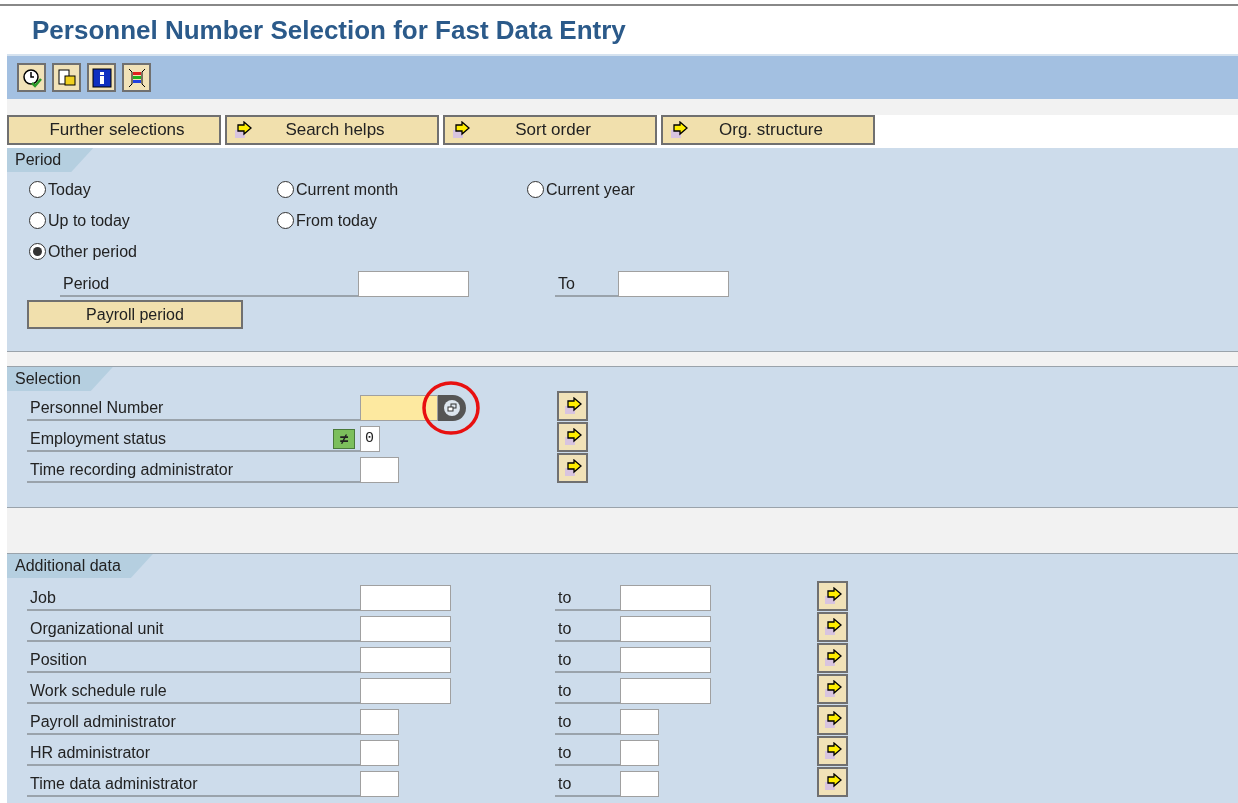 This screenshot has width=1238, height=803. What do you see at coordinates (193, 628) in the screenshot?
I see `field-label: Organizational unit` at bounding box center [193, 628].